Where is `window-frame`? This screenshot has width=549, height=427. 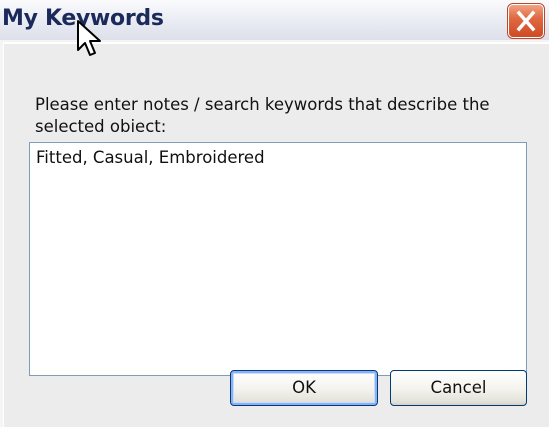 window-frame is located at coordinates (1, 234).